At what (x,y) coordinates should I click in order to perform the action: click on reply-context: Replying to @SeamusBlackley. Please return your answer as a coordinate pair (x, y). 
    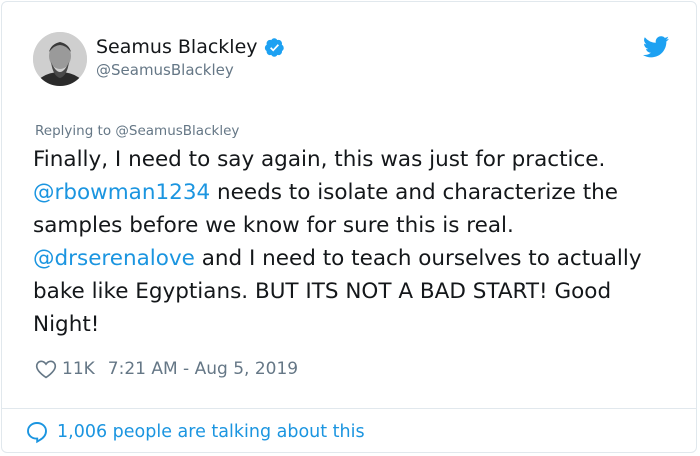
    Looking at the image, I should click on (137, 131).